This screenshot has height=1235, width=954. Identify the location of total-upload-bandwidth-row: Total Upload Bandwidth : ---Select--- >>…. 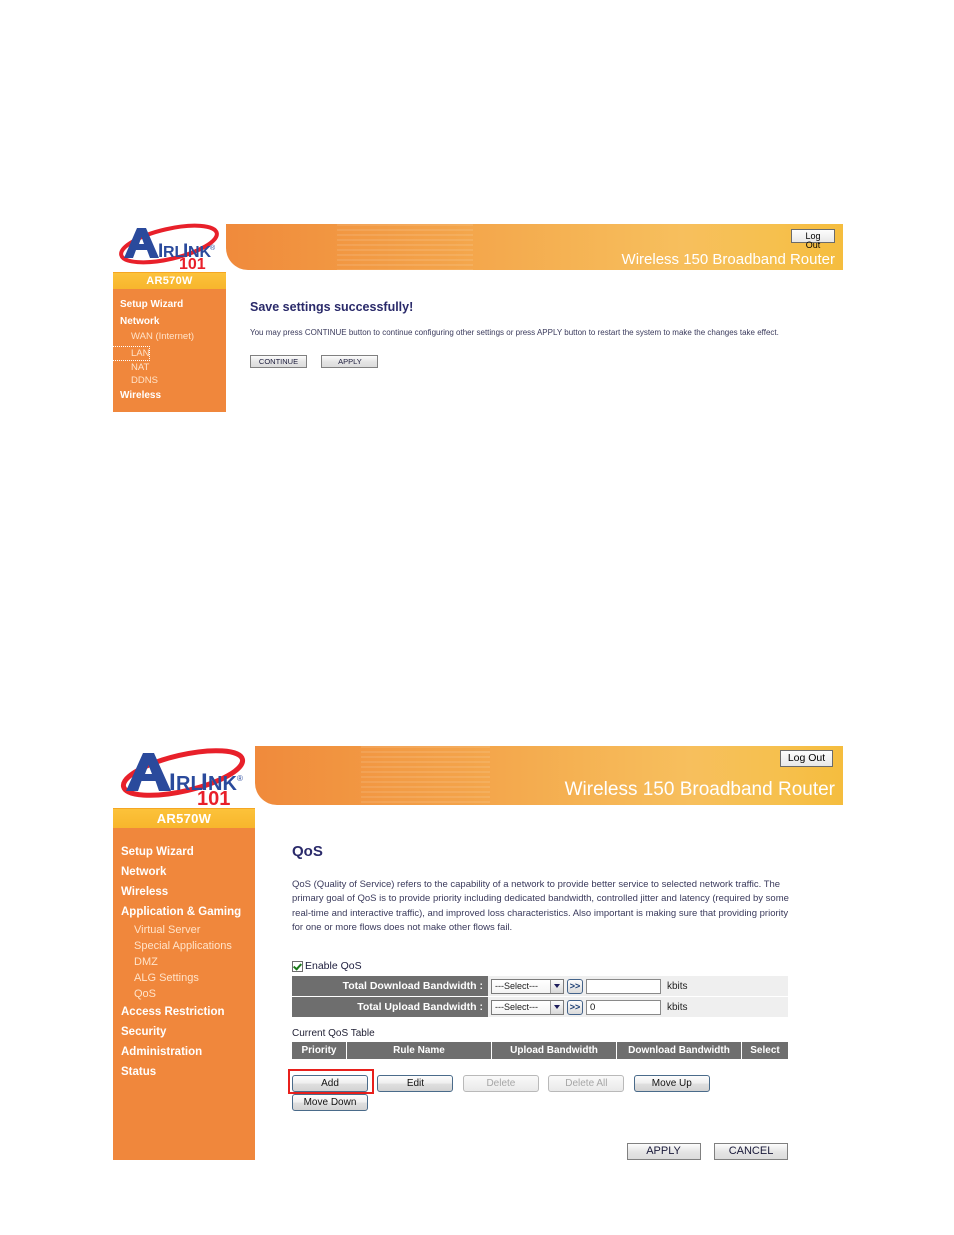
(540, 1007).